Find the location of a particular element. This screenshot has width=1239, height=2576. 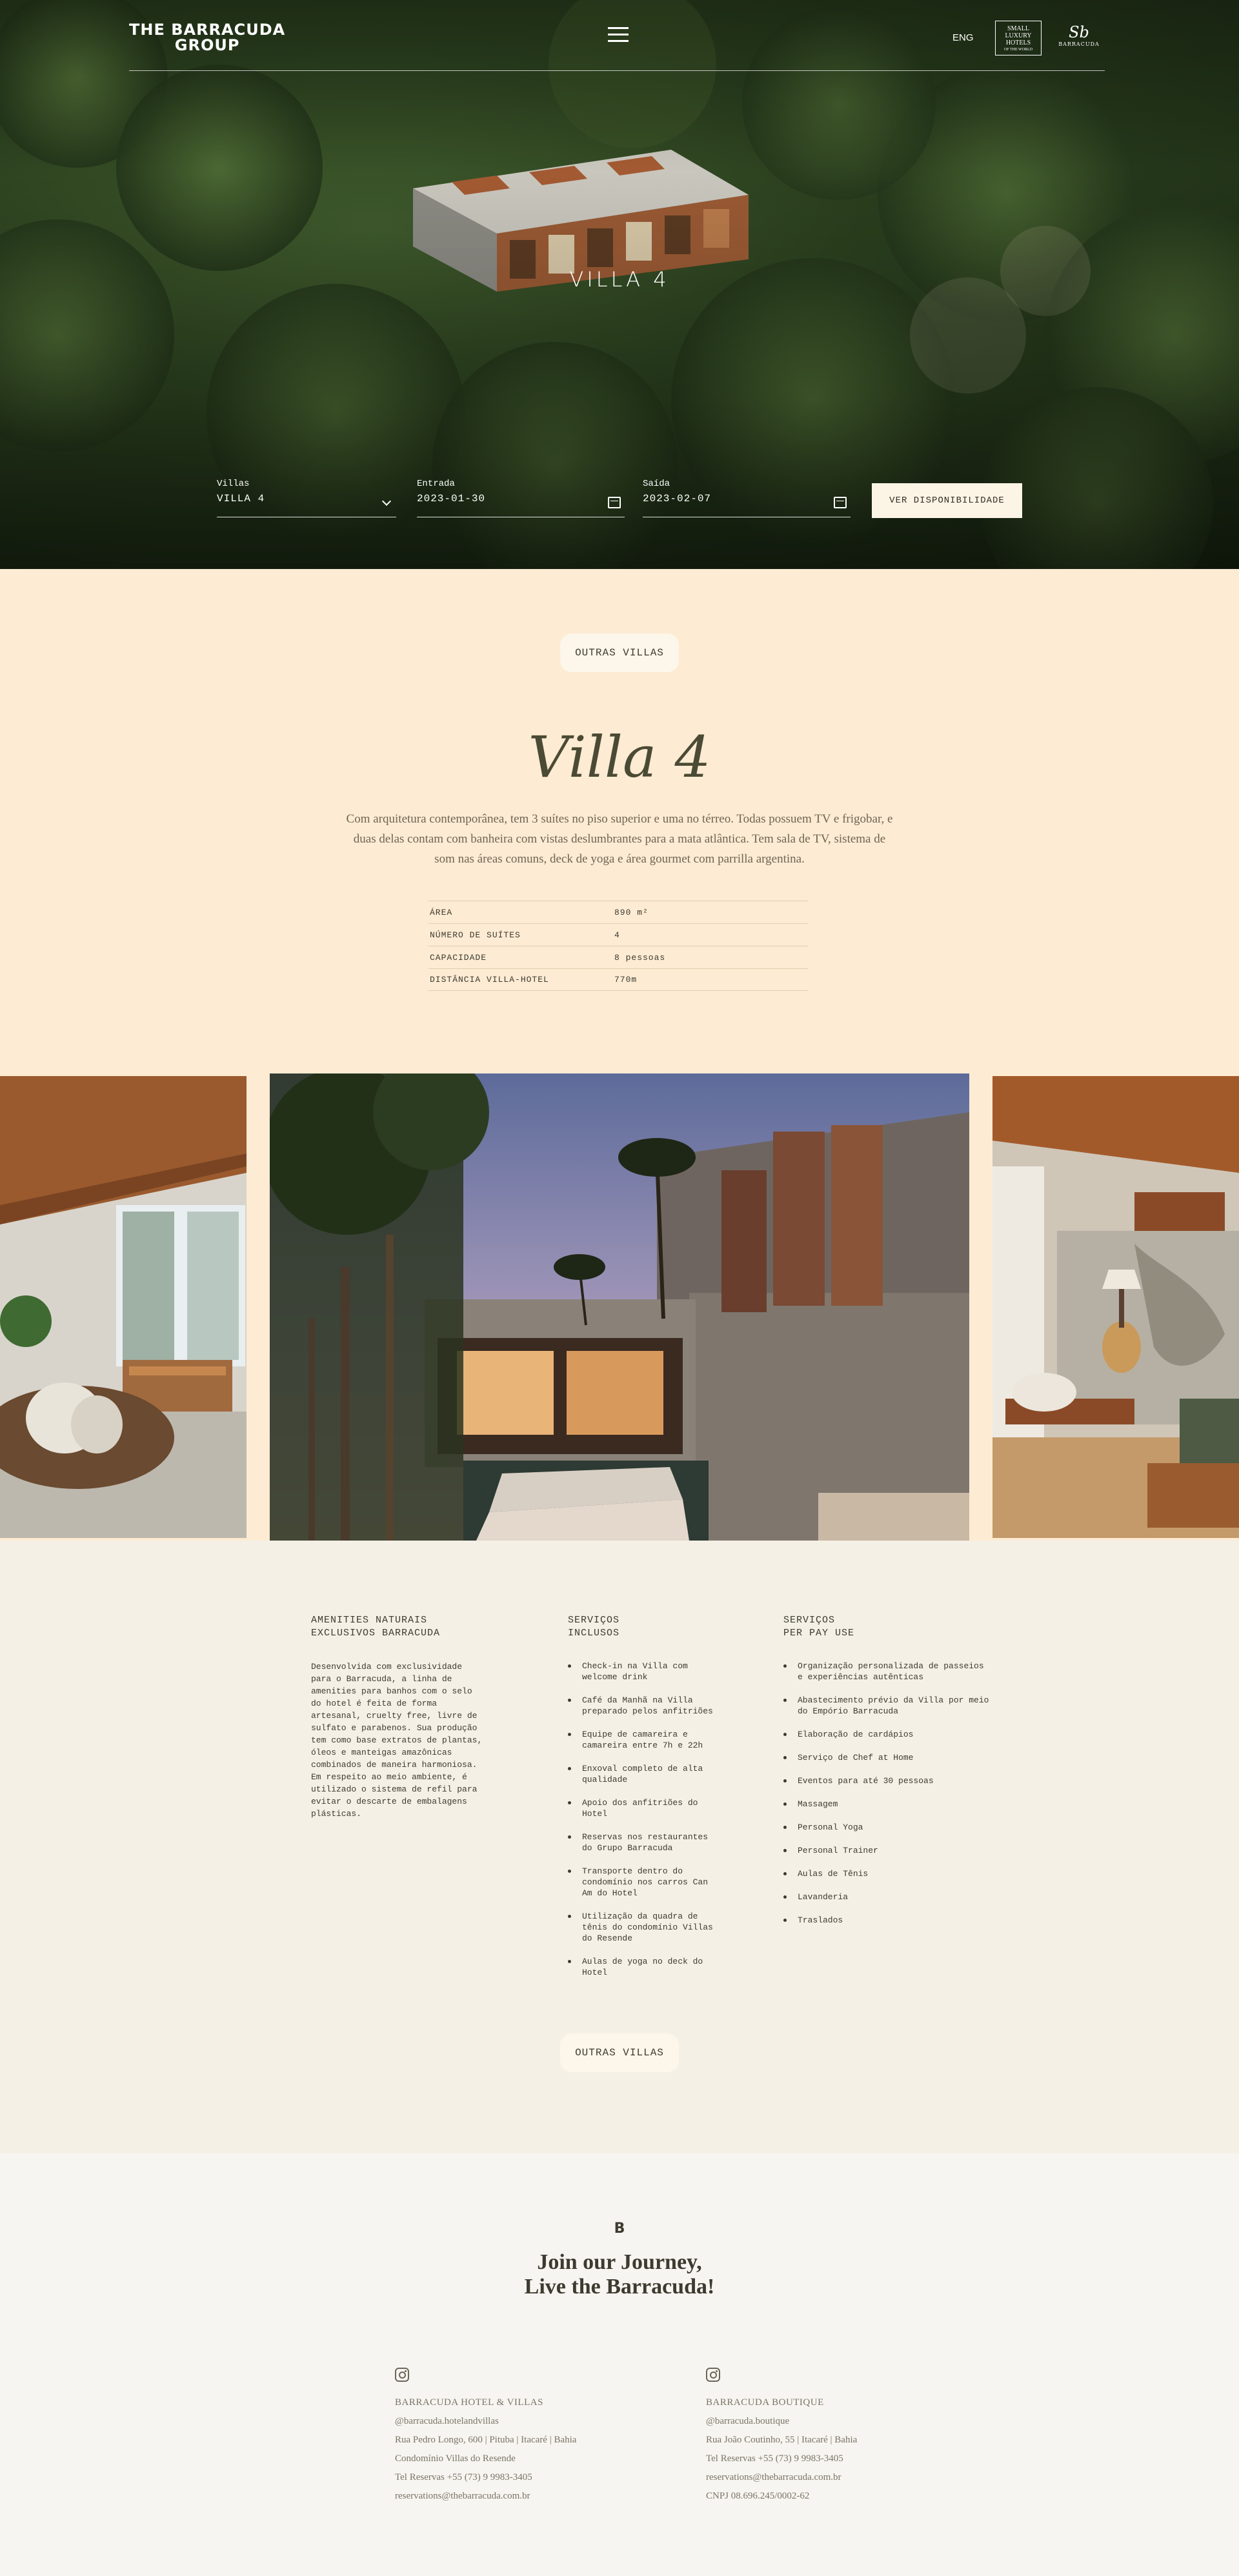

list-item: Check-in na Villa com welcome drink is located at coordinates (645, 1671).